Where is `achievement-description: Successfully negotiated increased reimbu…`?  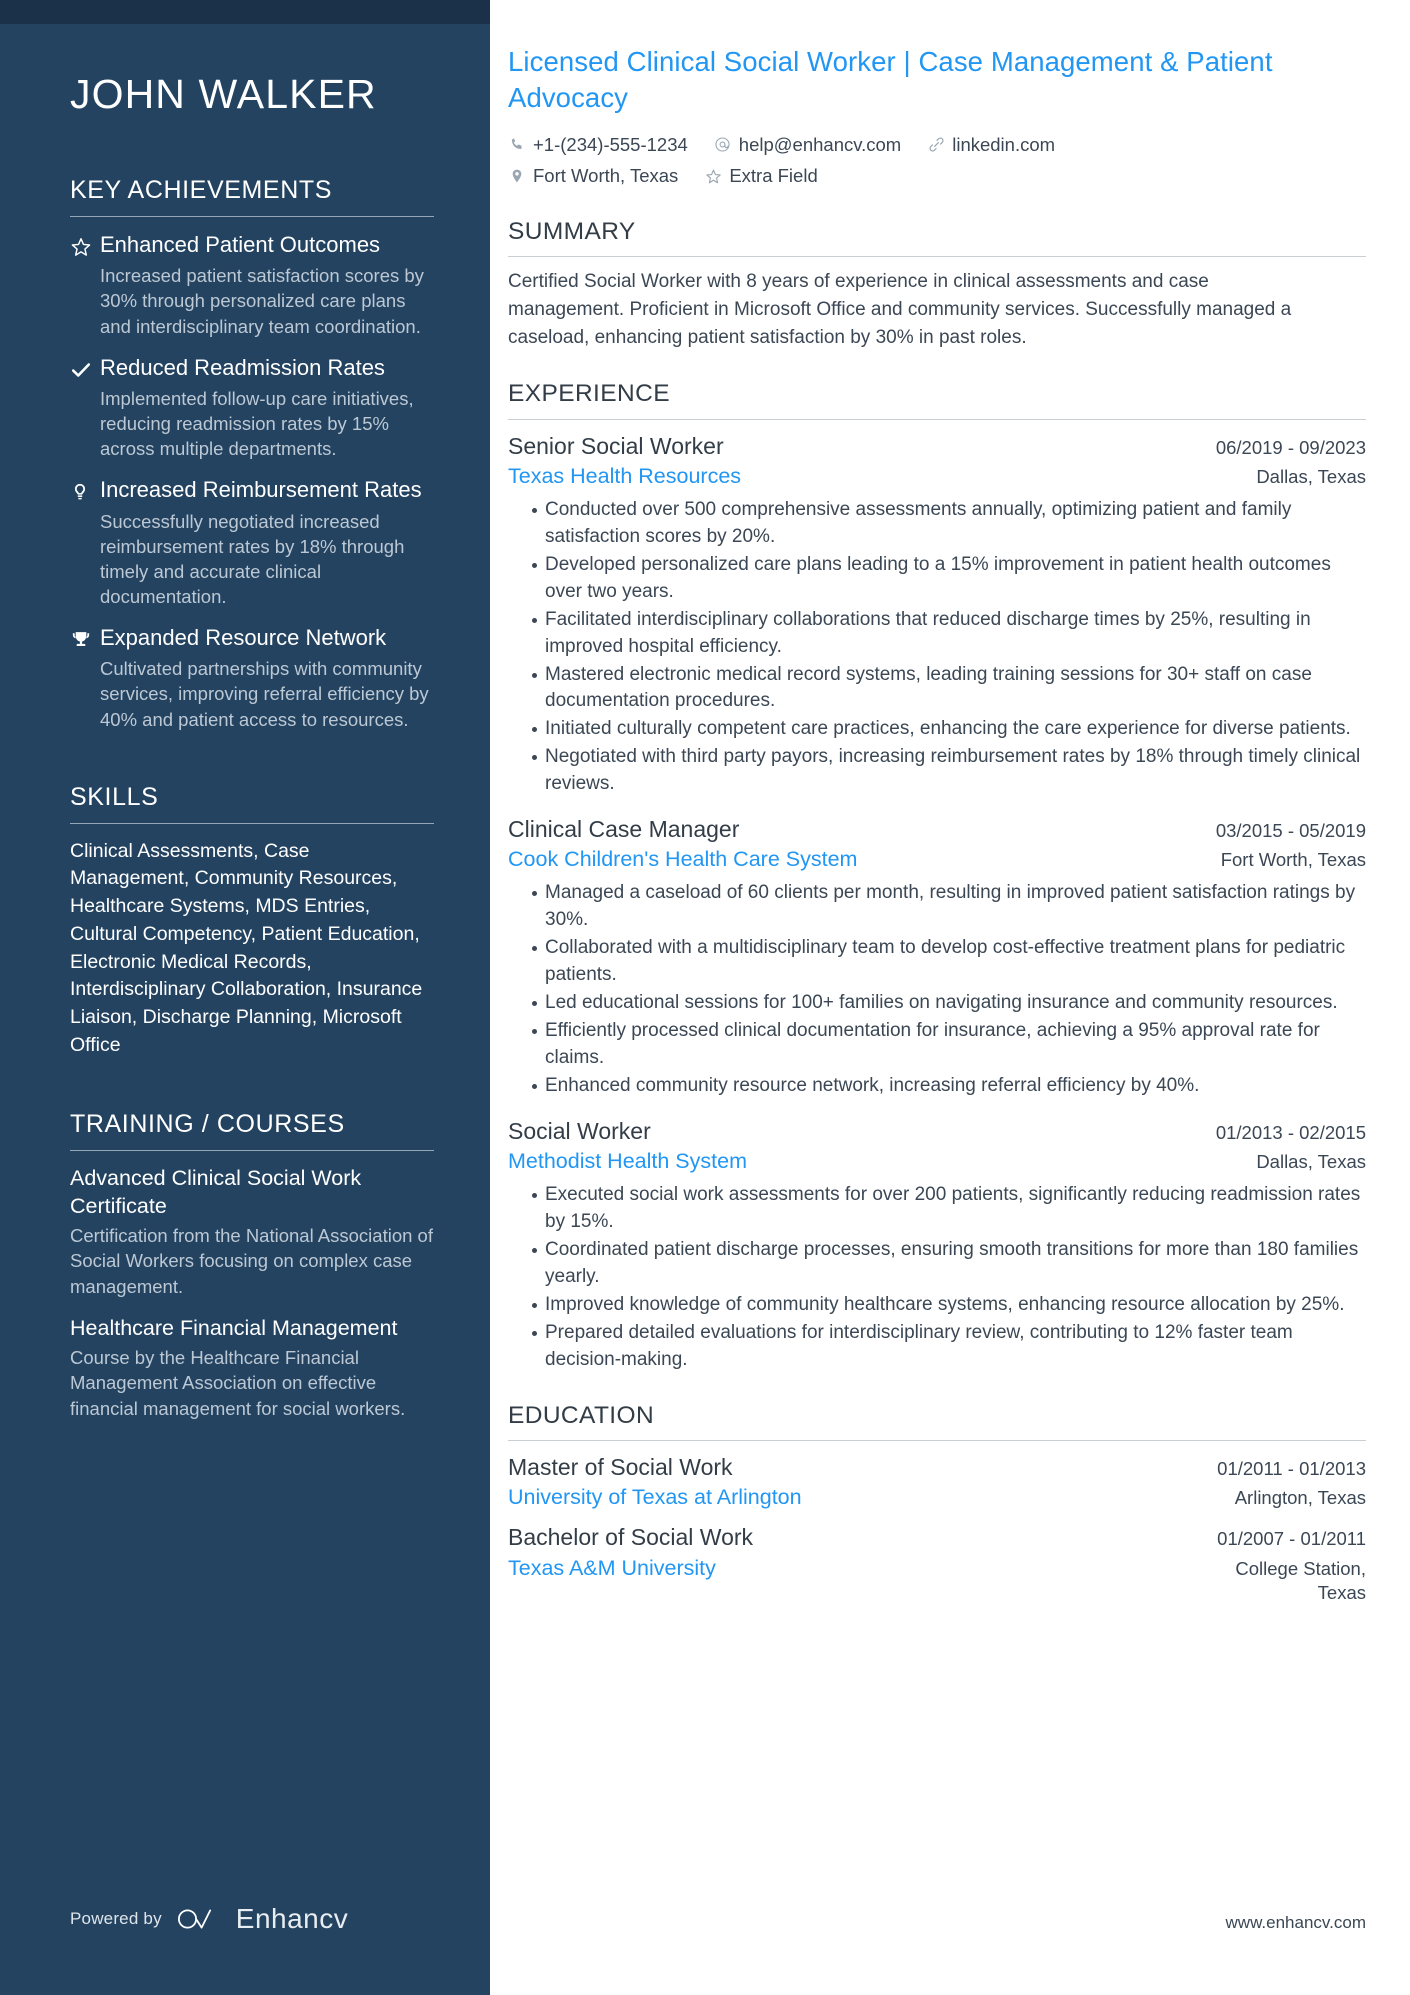
achievement-description: Successfully negotiated increased reimbu… is located at coordinates (252, 559).